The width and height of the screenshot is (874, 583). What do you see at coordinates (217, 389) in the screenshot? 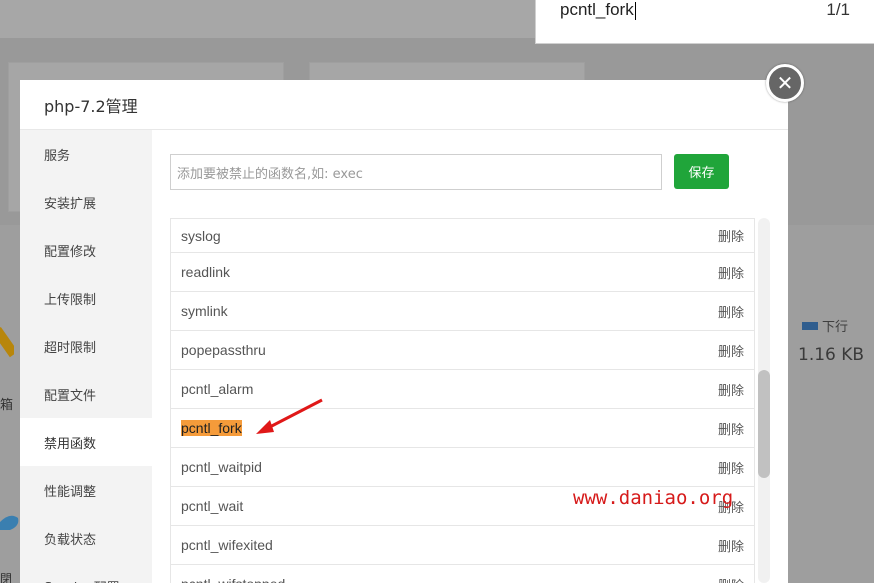
I see `function-name: pcntl_alarm` at bounding box center [217, 389].